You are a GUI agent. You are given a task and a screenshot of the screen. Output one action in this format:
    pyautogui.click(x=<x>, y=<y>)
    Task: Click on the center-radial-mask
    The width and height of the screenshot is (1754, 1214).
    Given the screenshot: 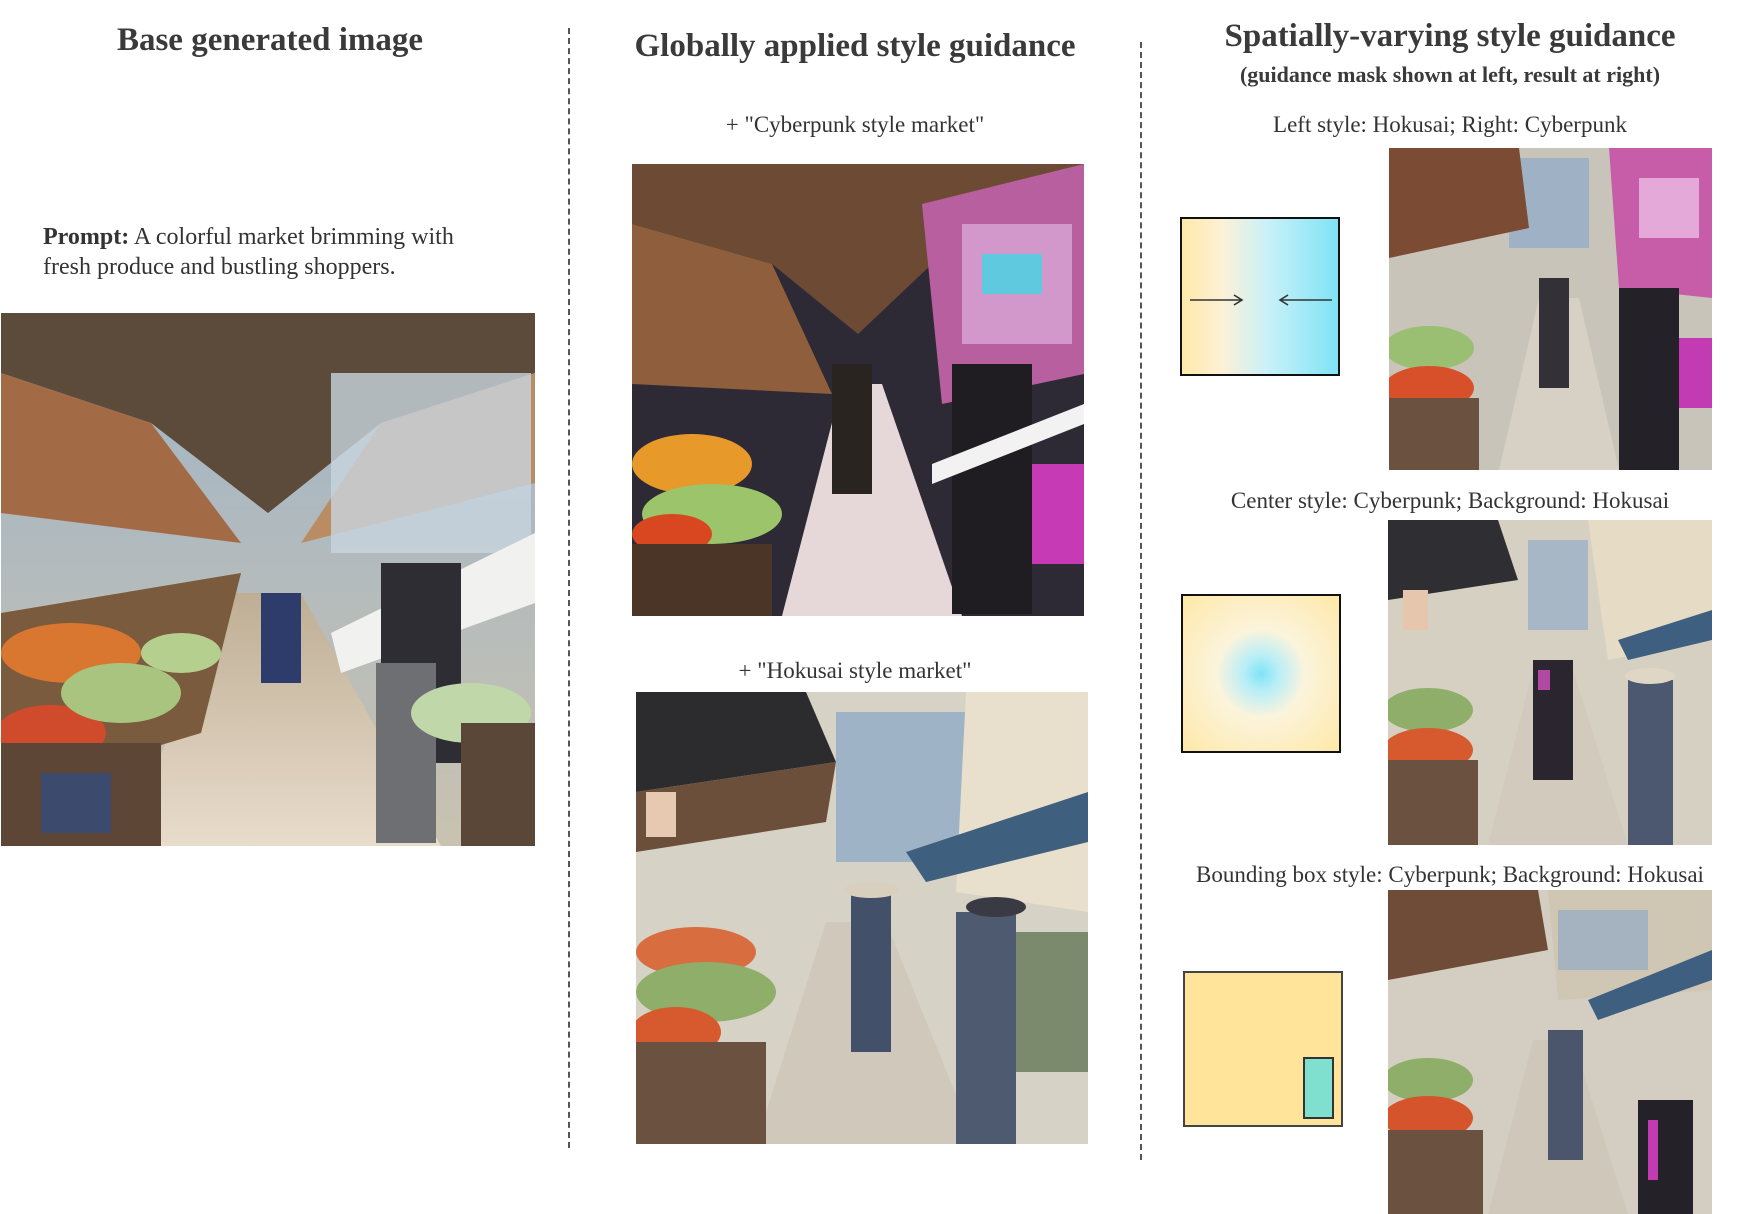 What is the action you would take?
    pyautogui.click(x=1261, y=673)
    